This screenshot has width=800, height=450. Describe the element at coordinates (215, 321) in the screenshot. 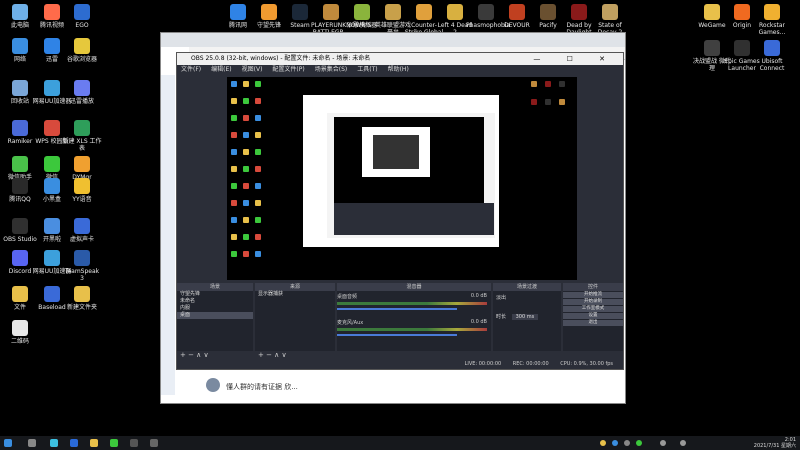

I see `scenes-list: 守望先锋 未命名 内服 桌面` at that location.